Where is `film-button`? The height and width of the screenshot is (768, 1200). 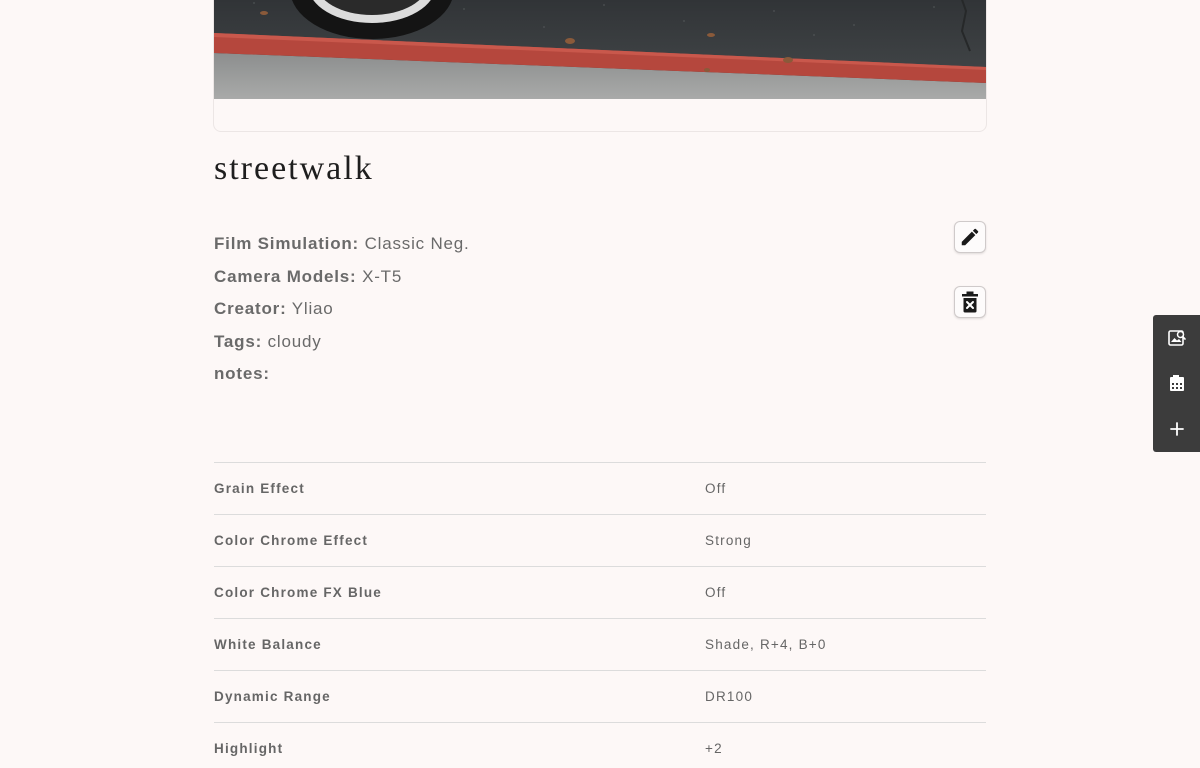 film-button is located at coordinates (1177, 383).